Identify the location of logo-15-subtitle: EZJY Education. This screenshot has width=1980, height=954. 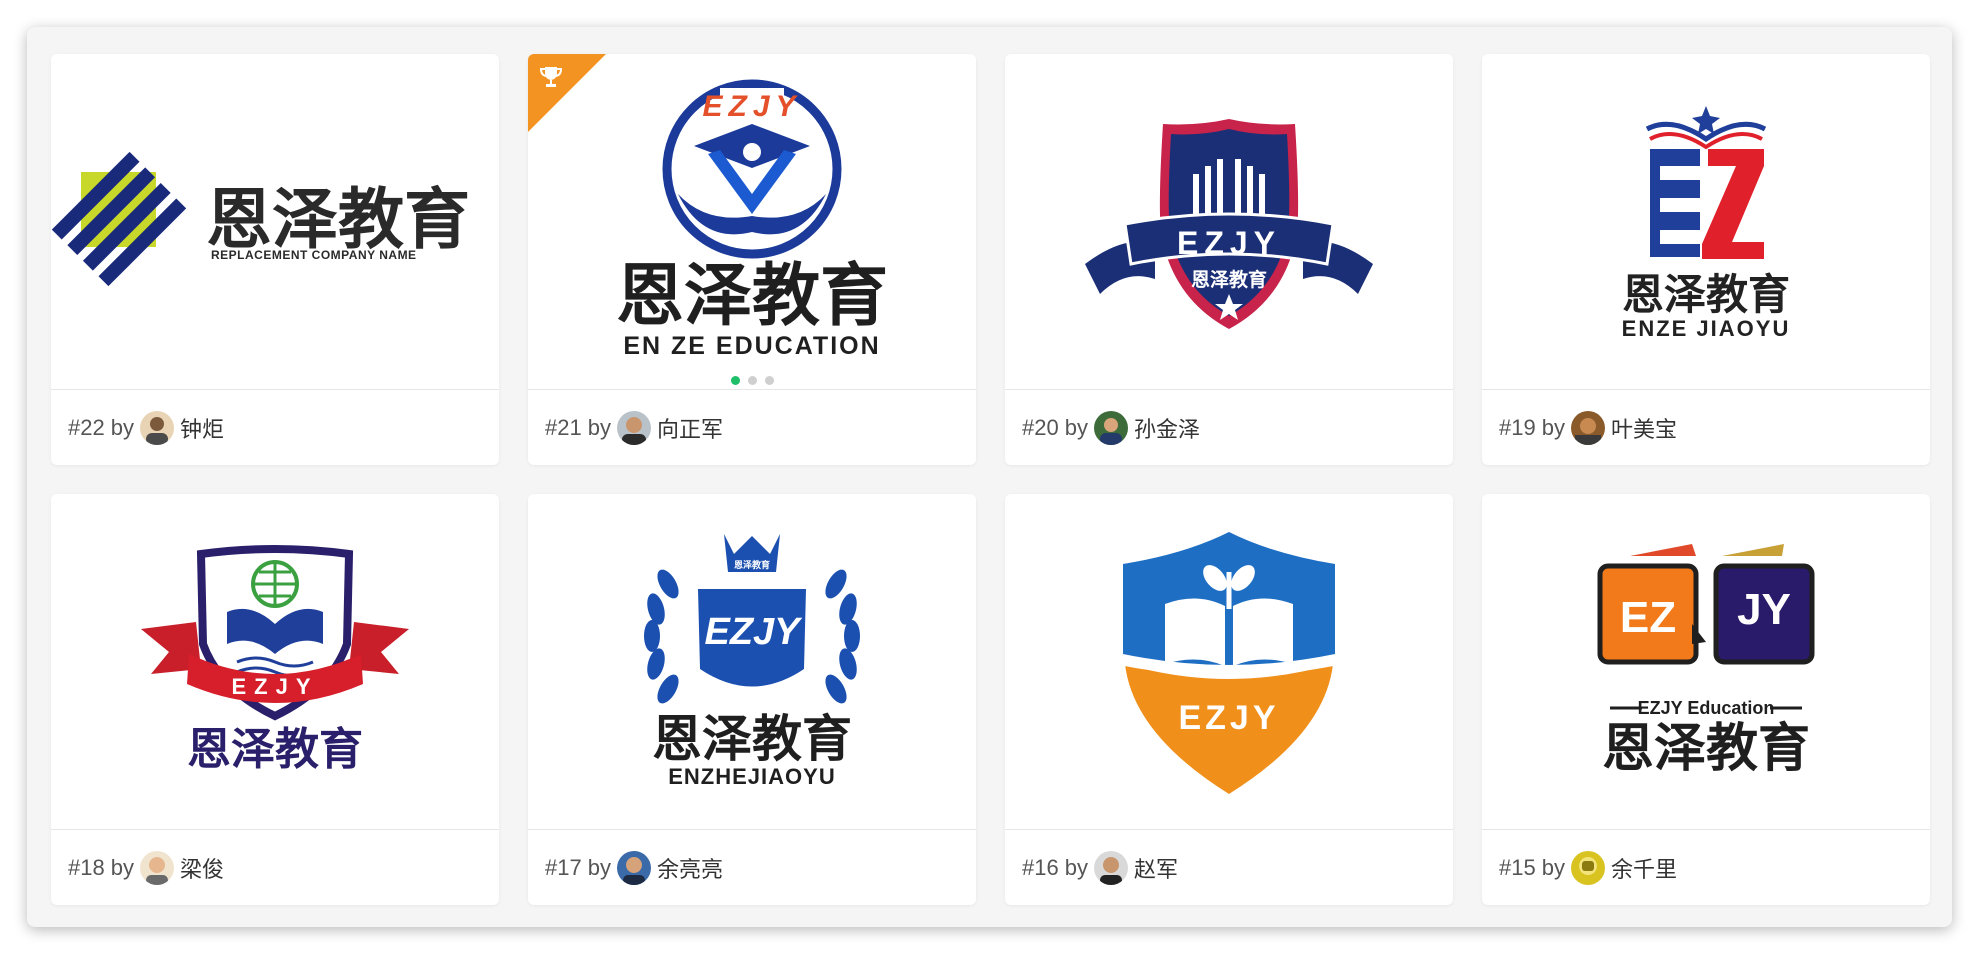
(1706, 708).